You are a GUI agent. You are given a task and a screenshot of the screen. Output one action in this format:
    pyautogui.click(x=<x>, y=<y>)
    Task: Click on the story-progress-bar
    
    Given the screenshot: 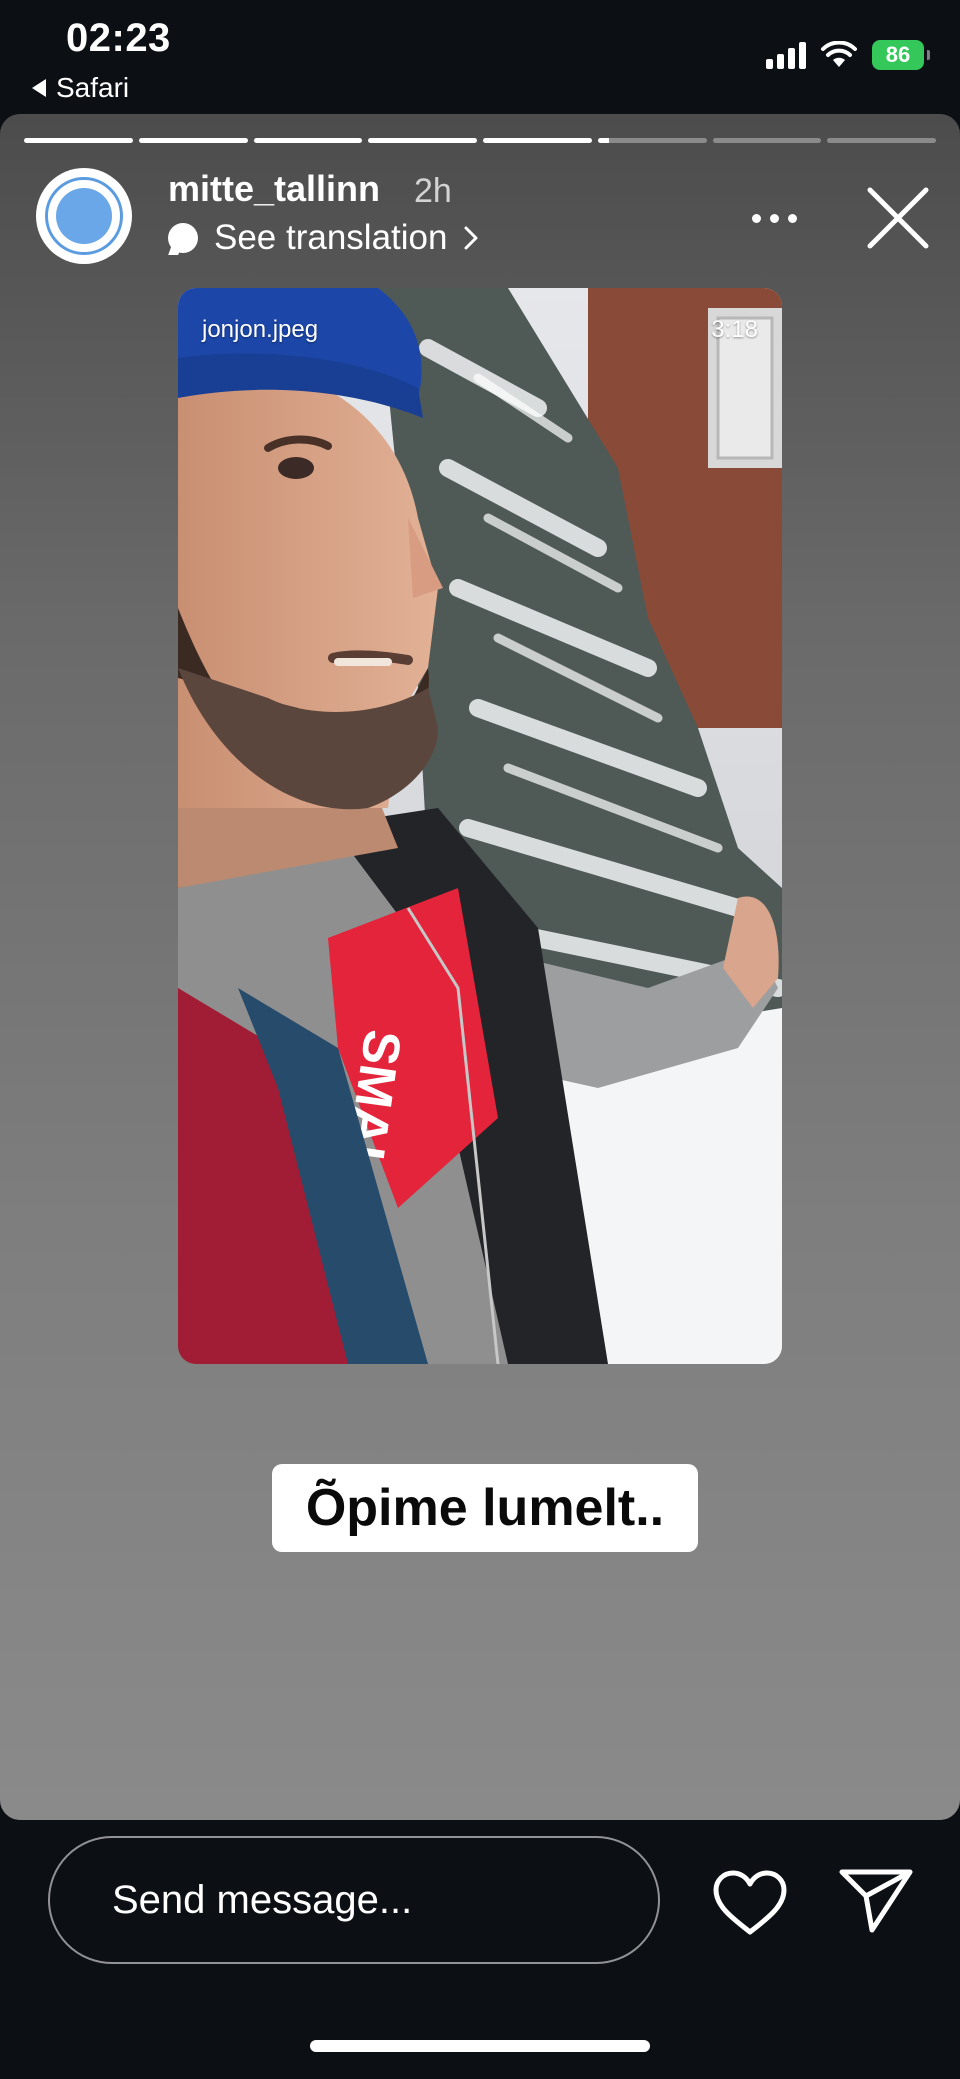 What is the action you would take?
    pyautogui.click(x=480, y=140)
    